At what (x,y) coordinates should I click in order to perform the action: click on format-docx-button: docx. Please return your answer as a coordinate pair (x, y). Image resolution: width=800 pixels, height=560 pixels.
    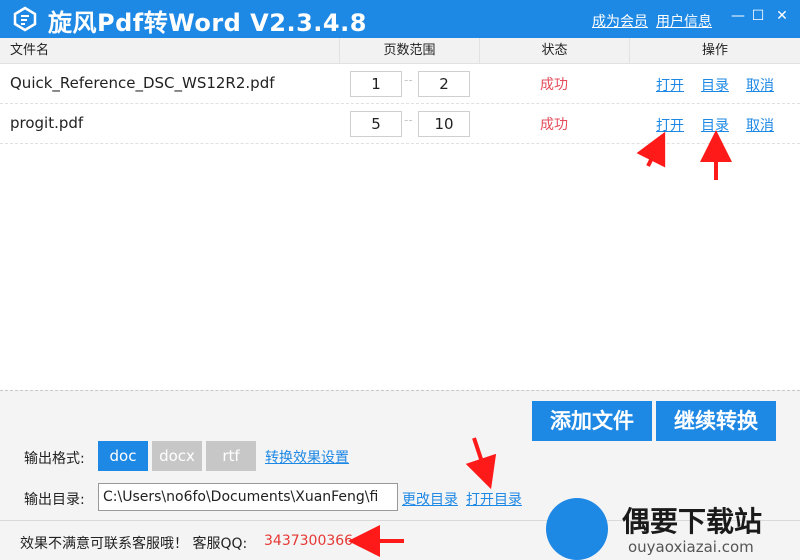
    Looking at the image, I should click on (177, 456).